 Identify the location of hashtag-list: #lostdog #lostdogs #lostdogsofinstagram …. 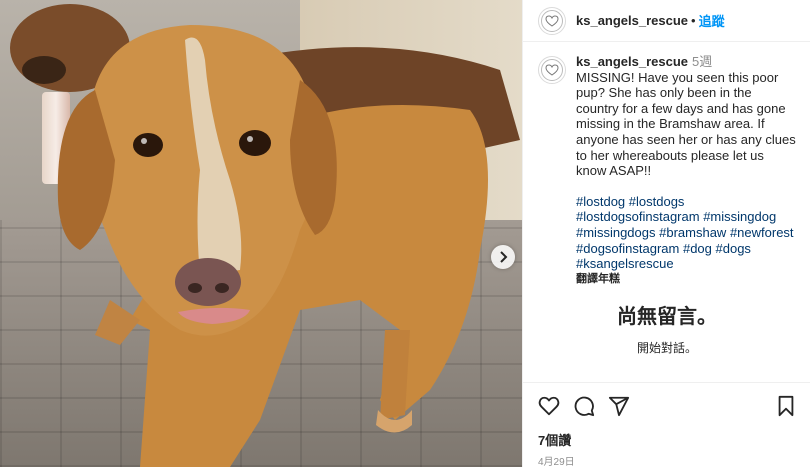
(686, 233).